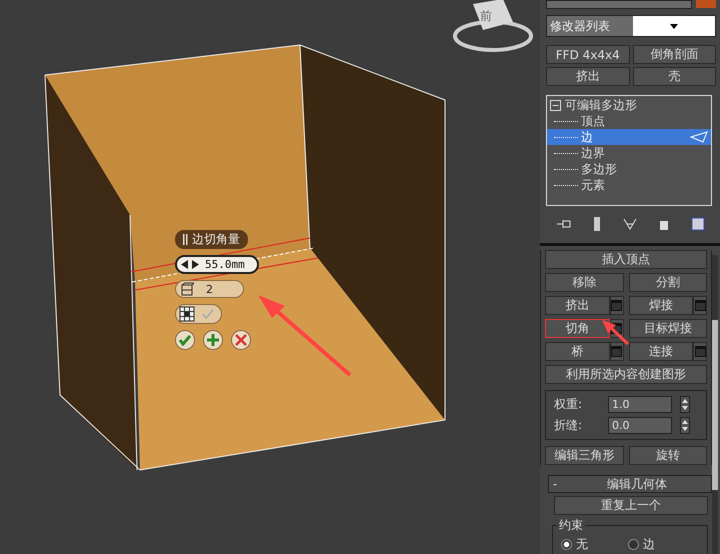 The image size is (720, 554). I want to click on close-icon, so click(241, 340).